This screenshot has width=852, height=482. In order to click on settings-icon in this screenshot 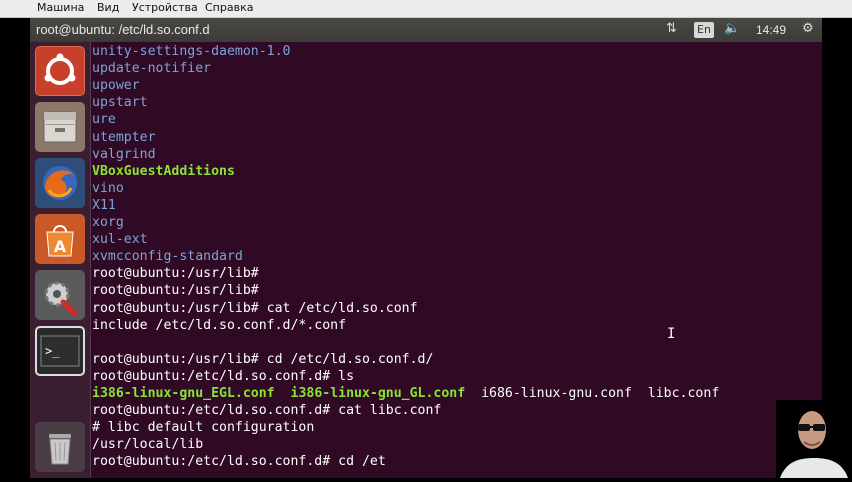, I will do `click(60, 295)`.